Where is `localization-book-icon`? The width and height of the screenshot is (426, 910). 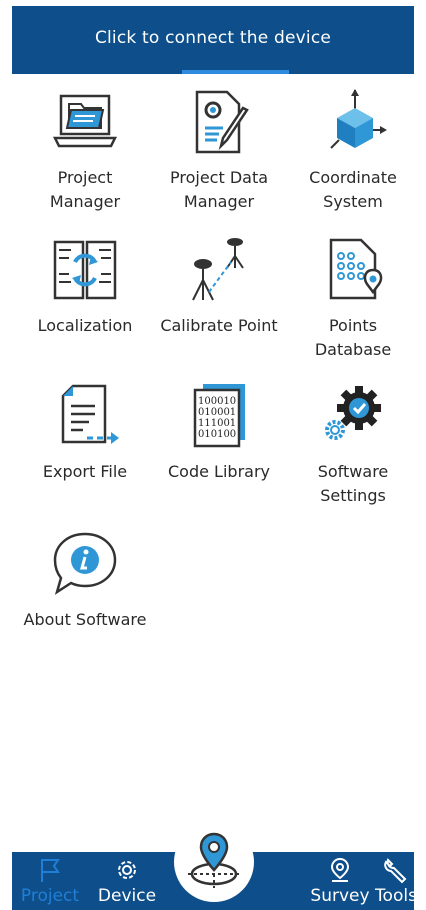
localization-book-icon is located at coordinates (85, 270).